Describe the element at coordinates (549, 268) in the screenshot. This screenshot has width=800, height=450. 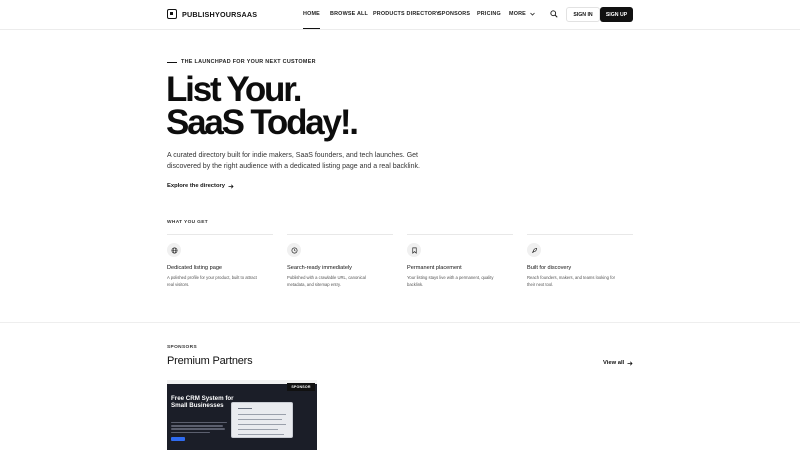
I see `feature-title: Built for discovery` at that location.